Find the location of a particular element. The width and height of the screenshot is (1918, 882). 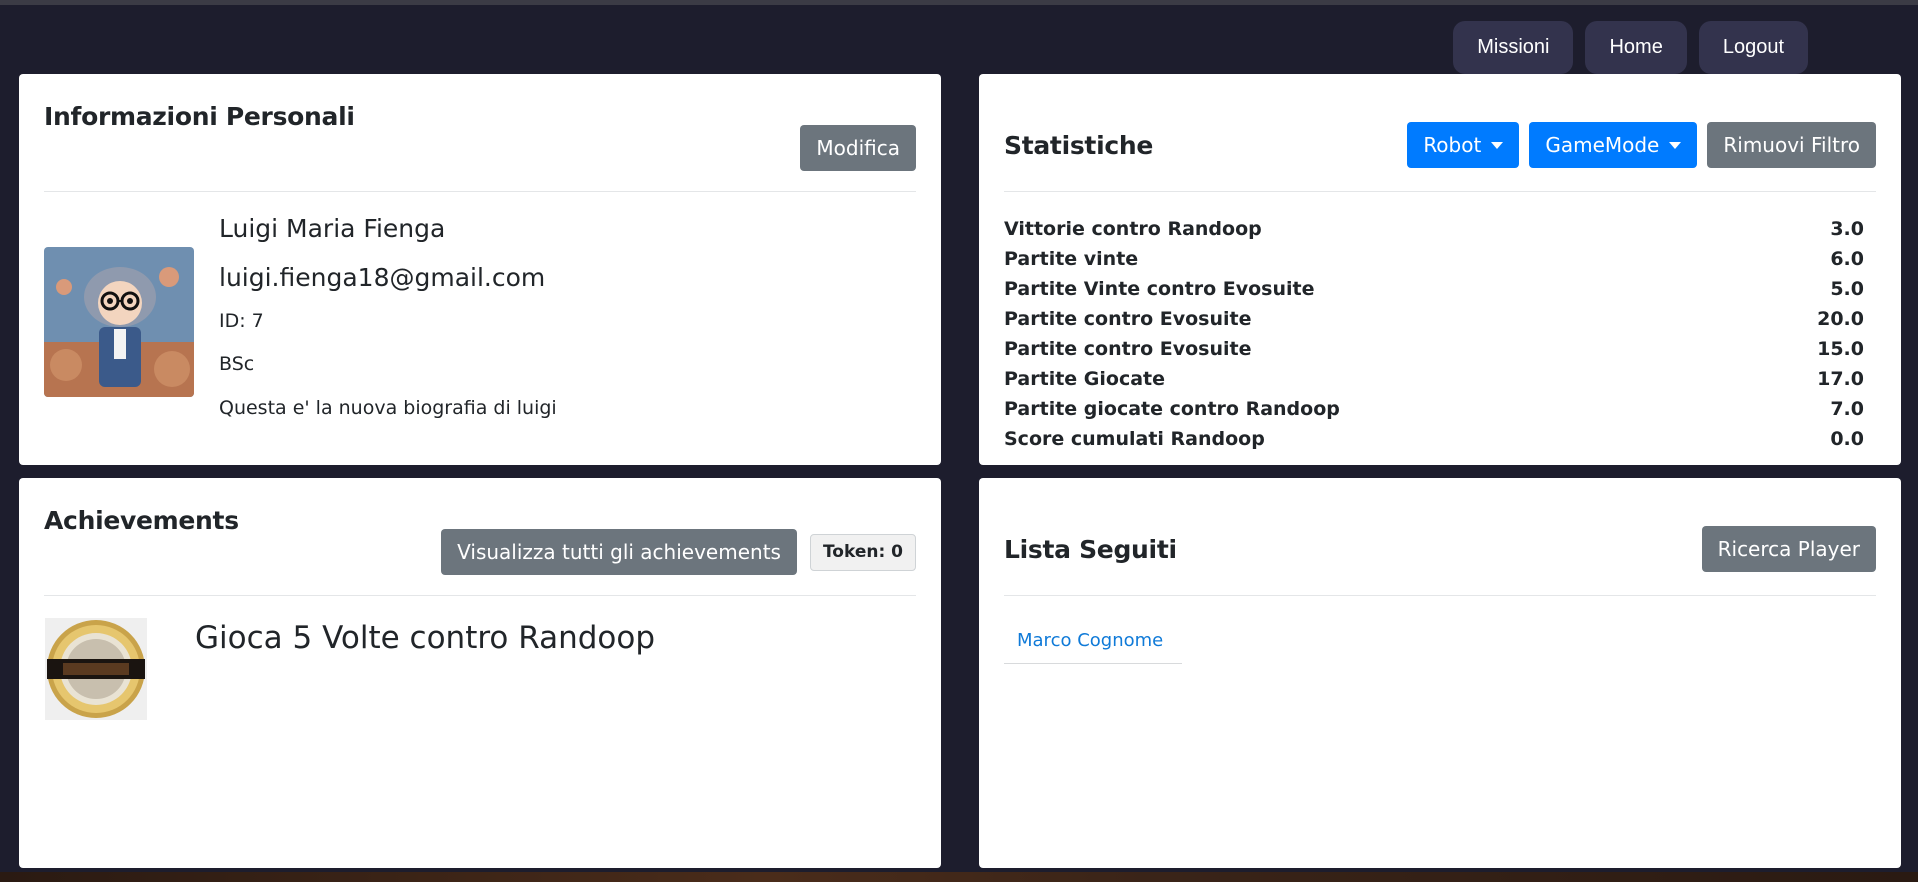

stat-row: Partite contro Evosuite 20.0 is located at coordinates (1440, 319).